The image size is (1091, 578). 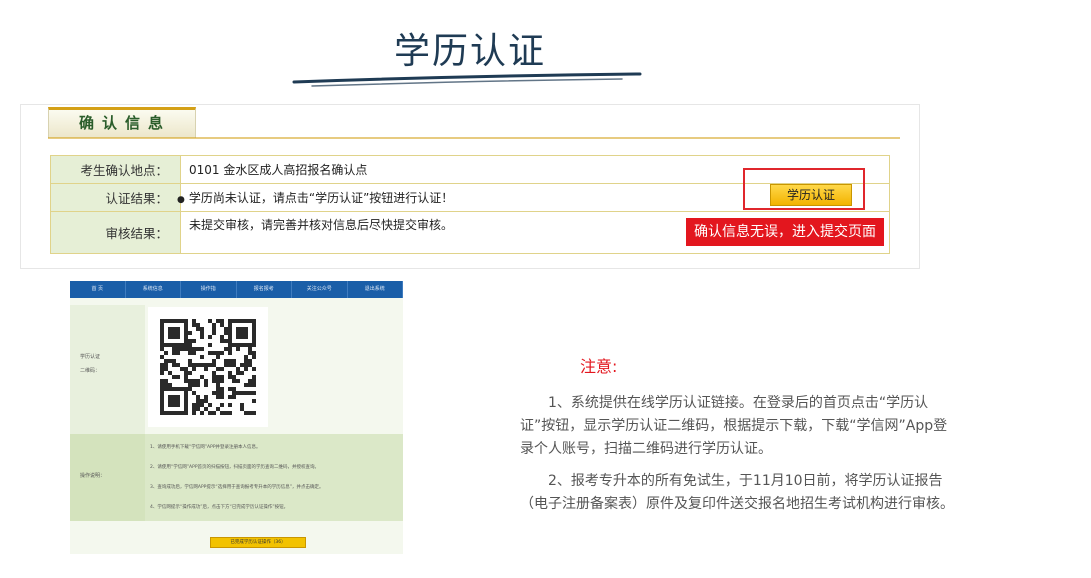 I want to click on ops-label: 操作说明：, so click(x=93, y=476).